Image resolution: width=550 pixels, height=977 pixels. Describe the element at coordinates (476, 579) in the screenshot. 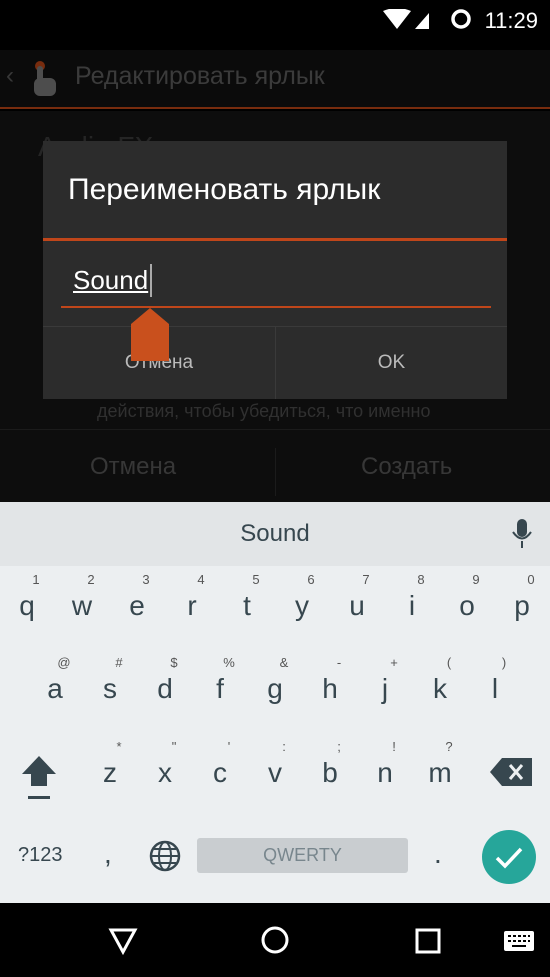

I see `key-hint: 9` at that location.